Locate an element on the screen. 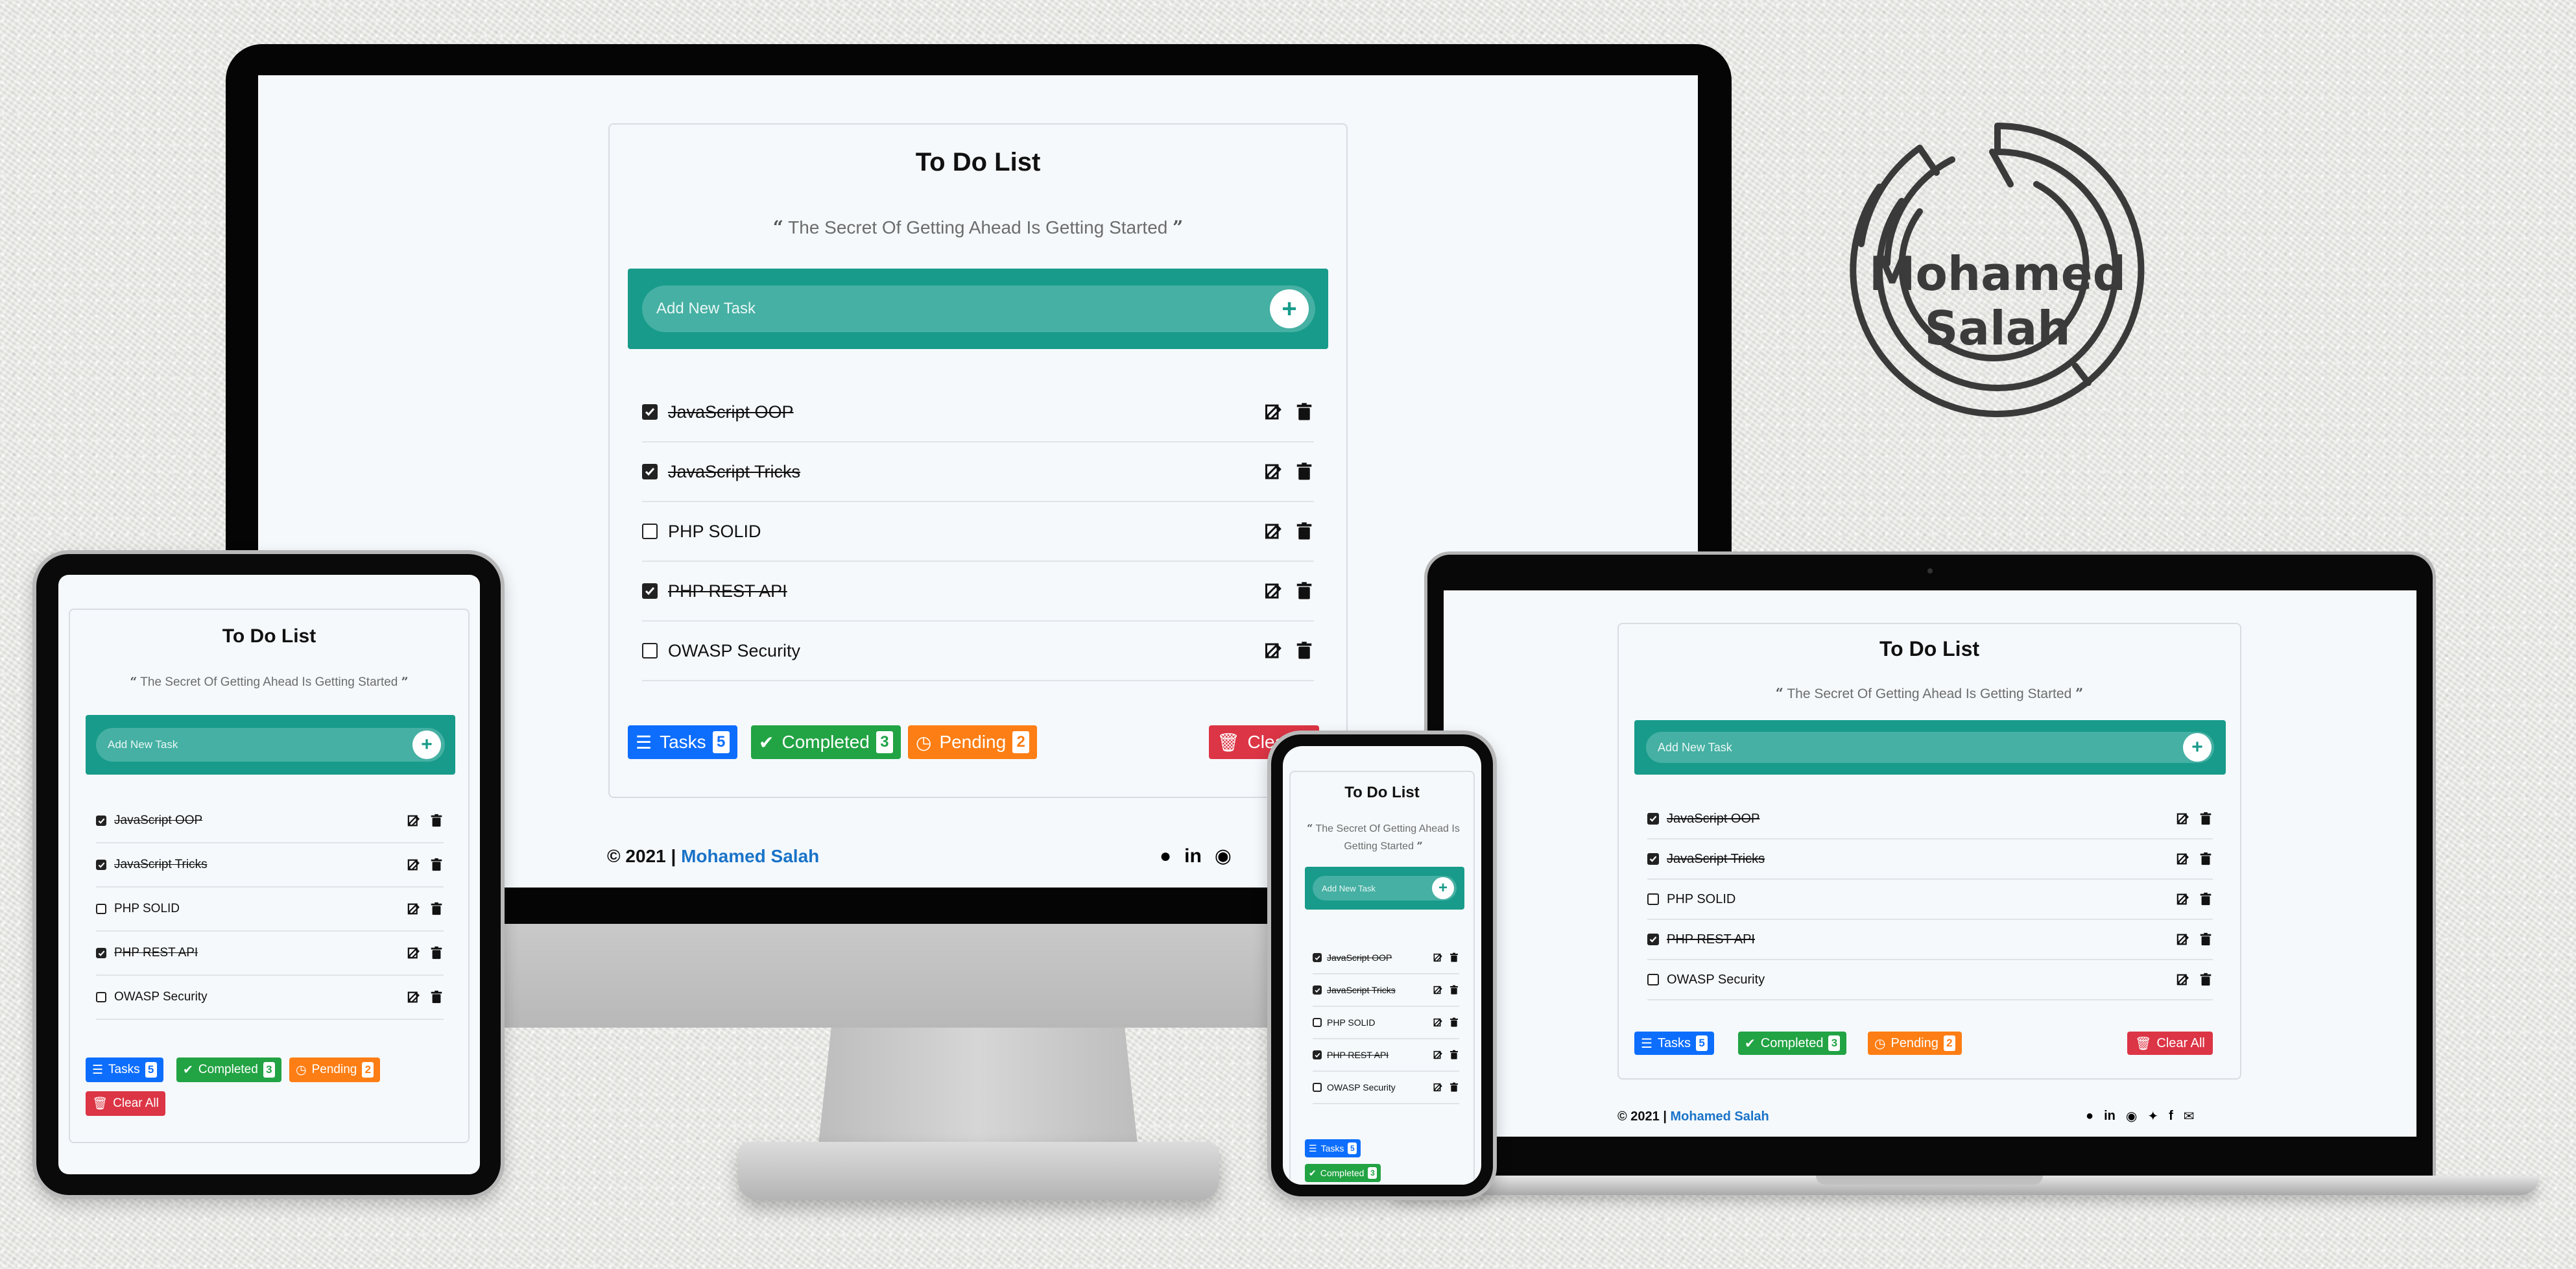 The height and width of the screenshot is (1269, 2576). tasks-count-badge: ☰ Tasks 5 is located at coordinates (682, 742).